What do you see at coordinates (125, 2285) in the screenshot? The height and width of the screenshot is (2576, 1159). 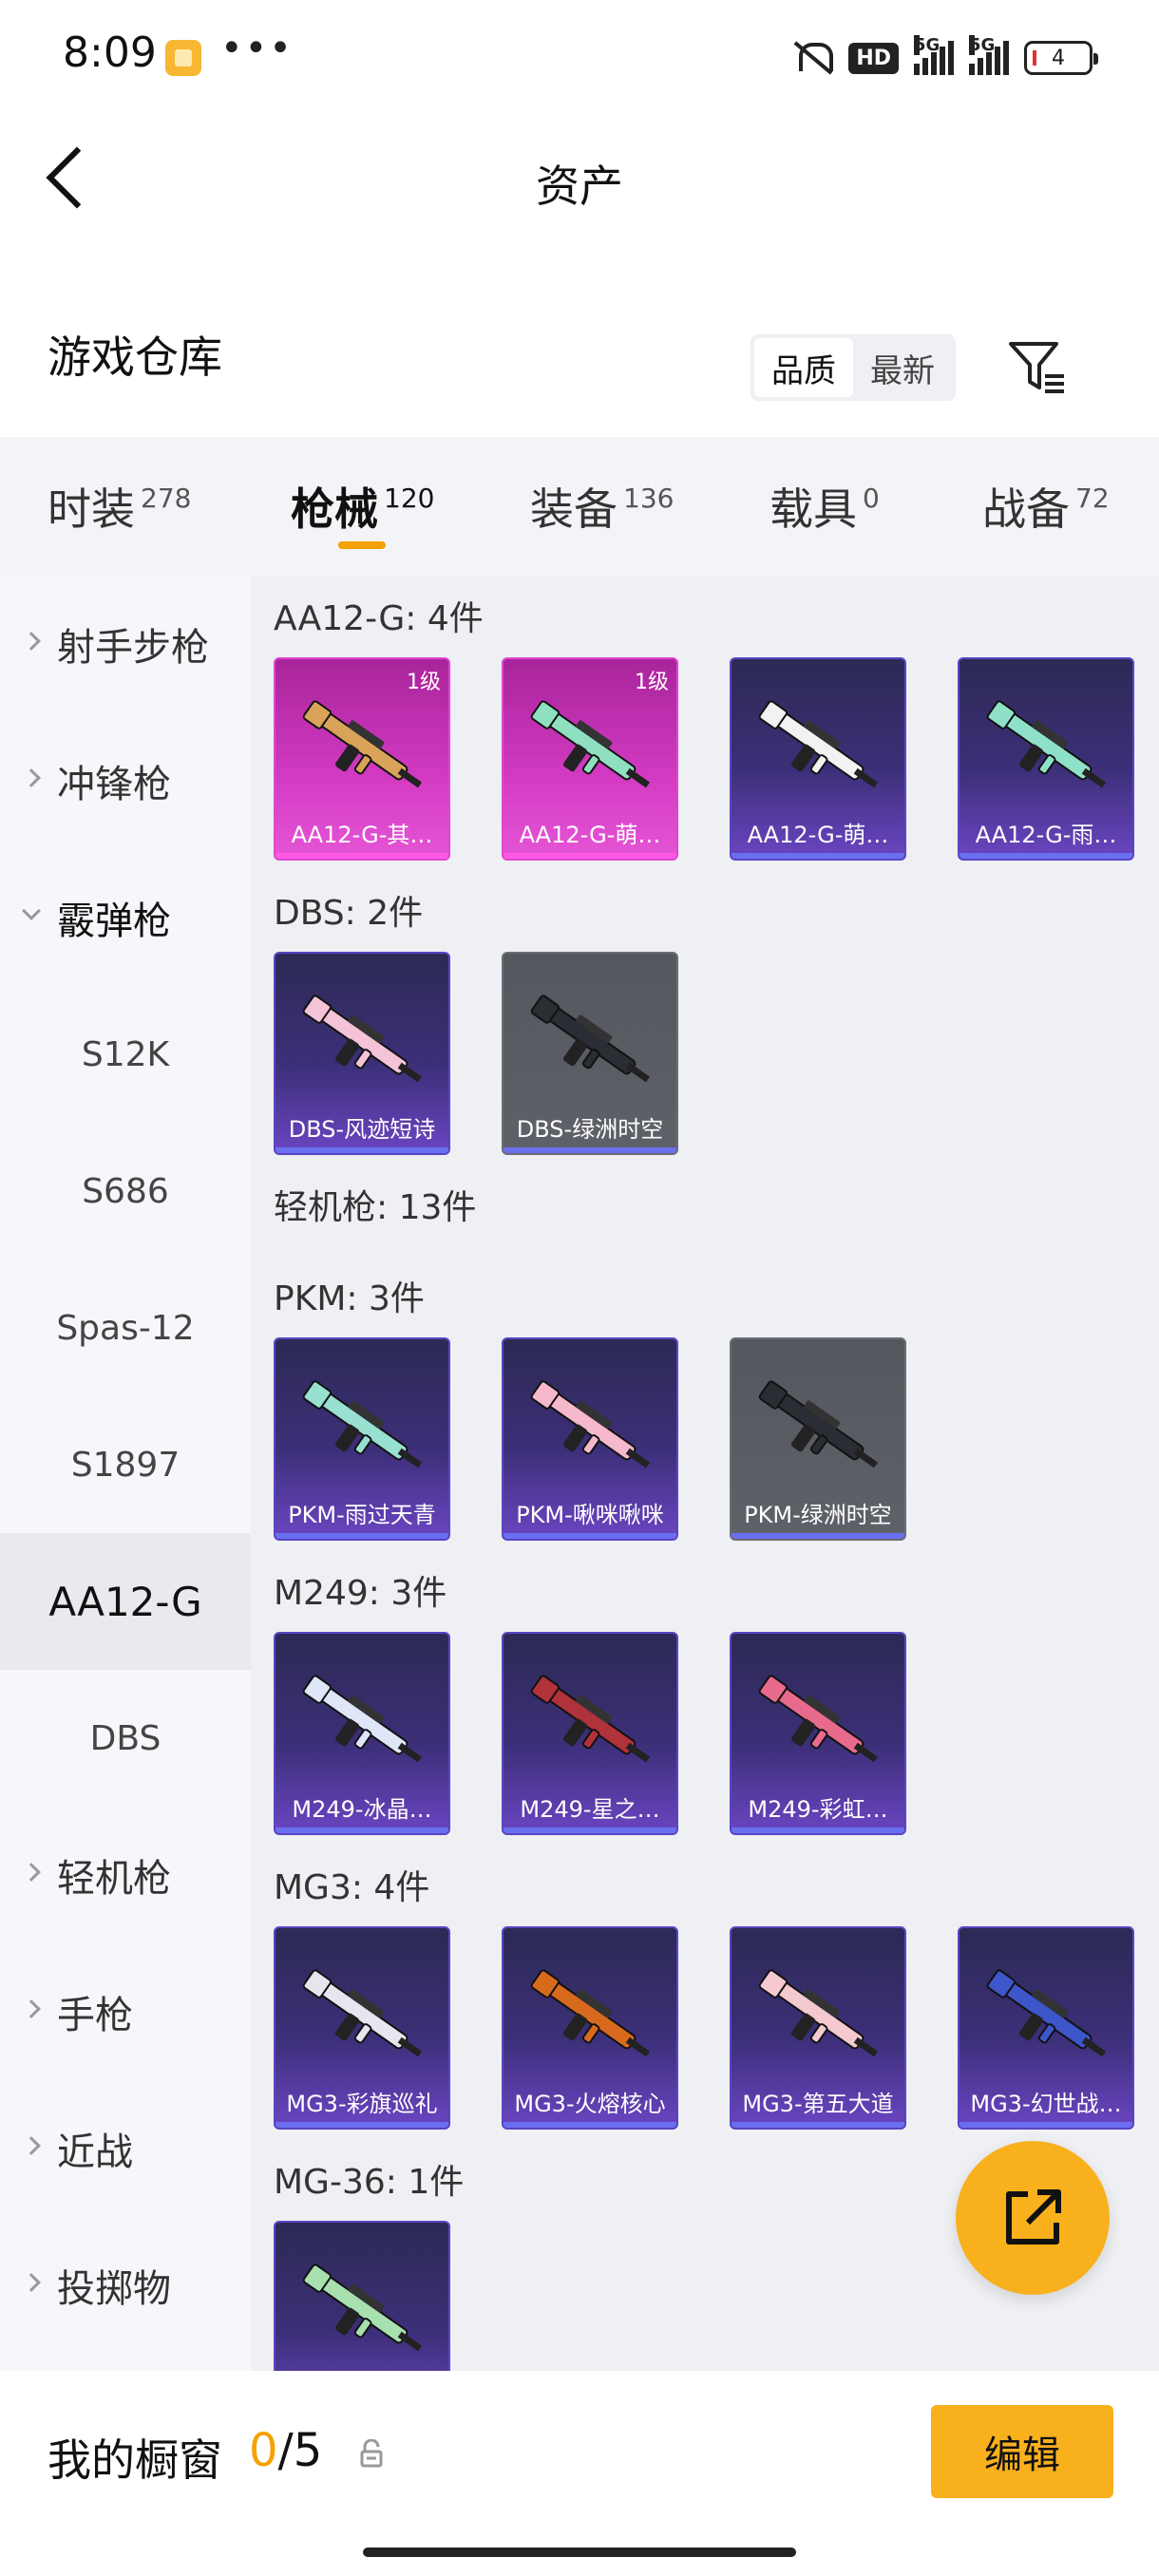 I see `sidebar-item: 投掷物` at bounding box center [125, 2285].